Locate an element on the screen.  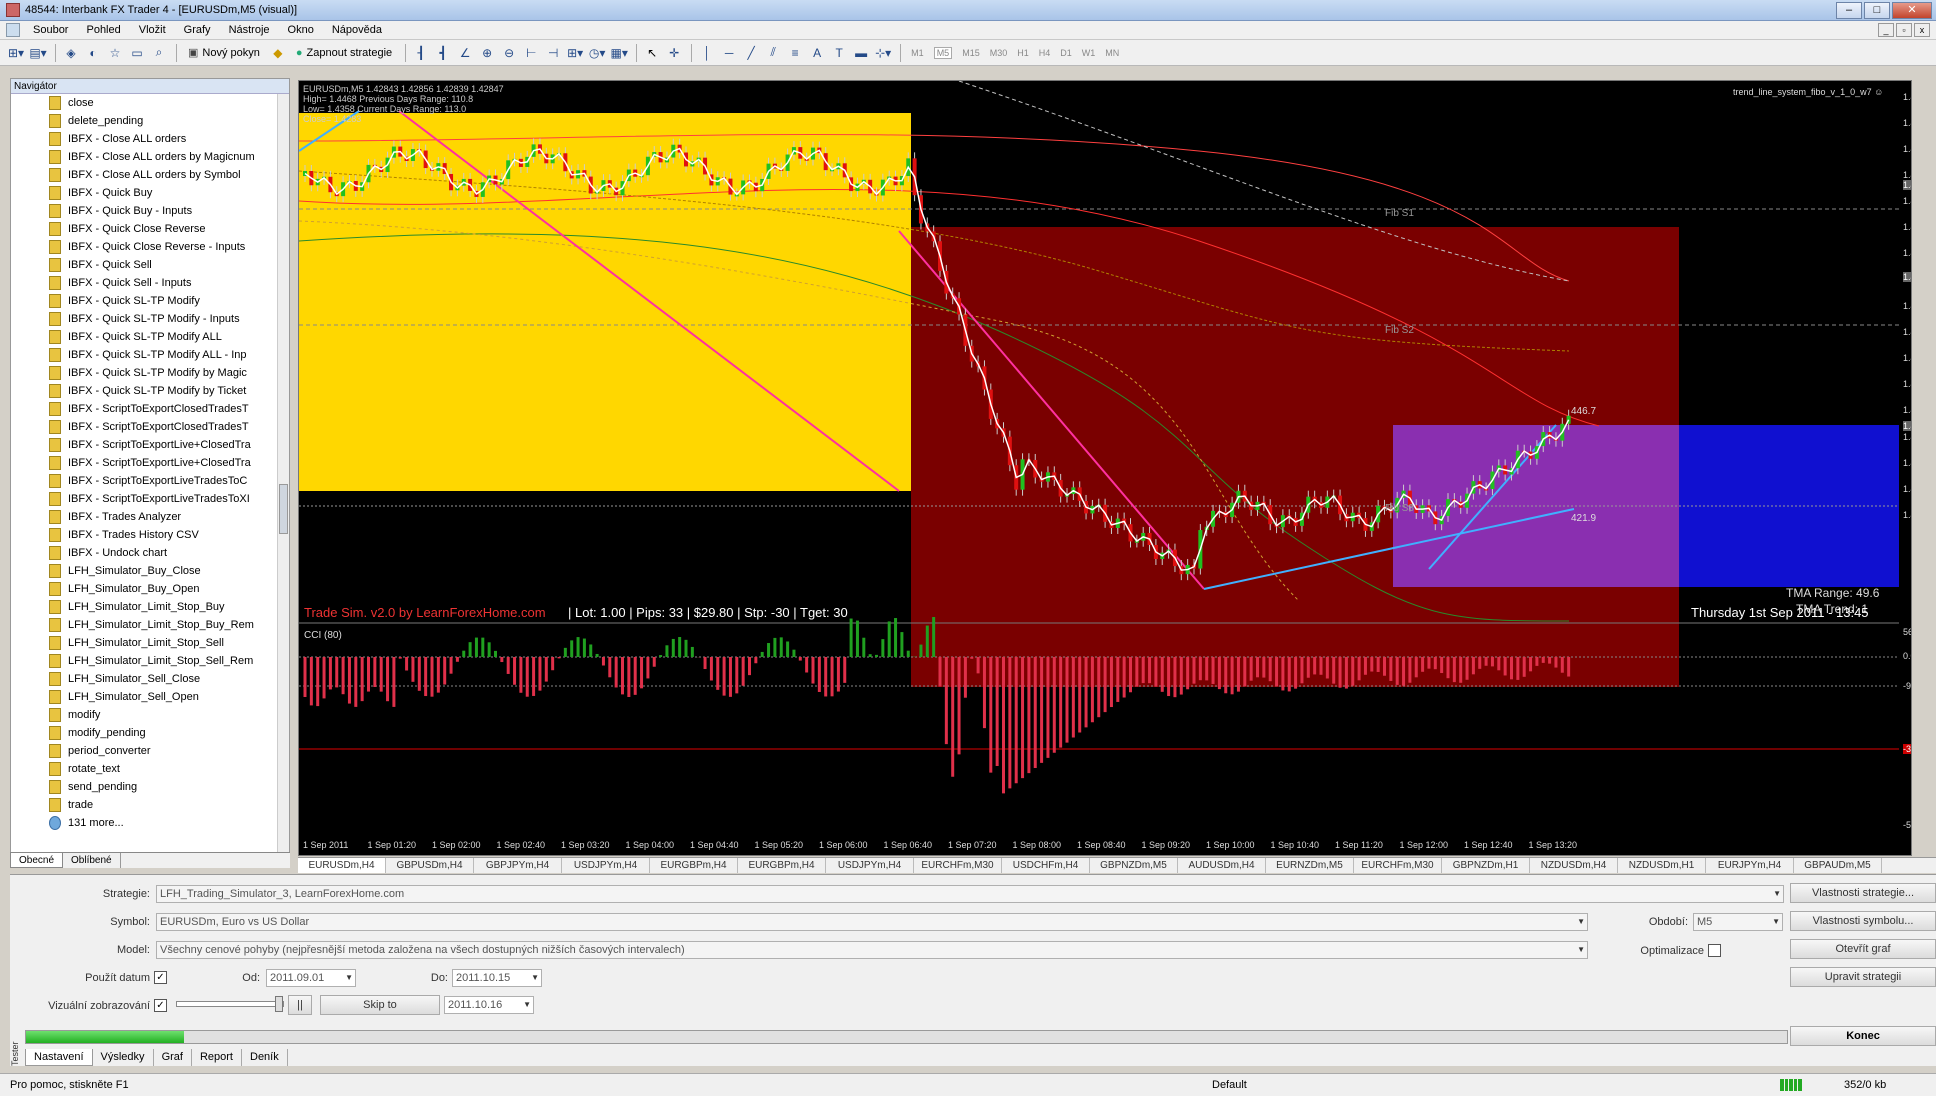
chart-tab: AUDUSDm,H4 is located at coordinates (1222, 865).